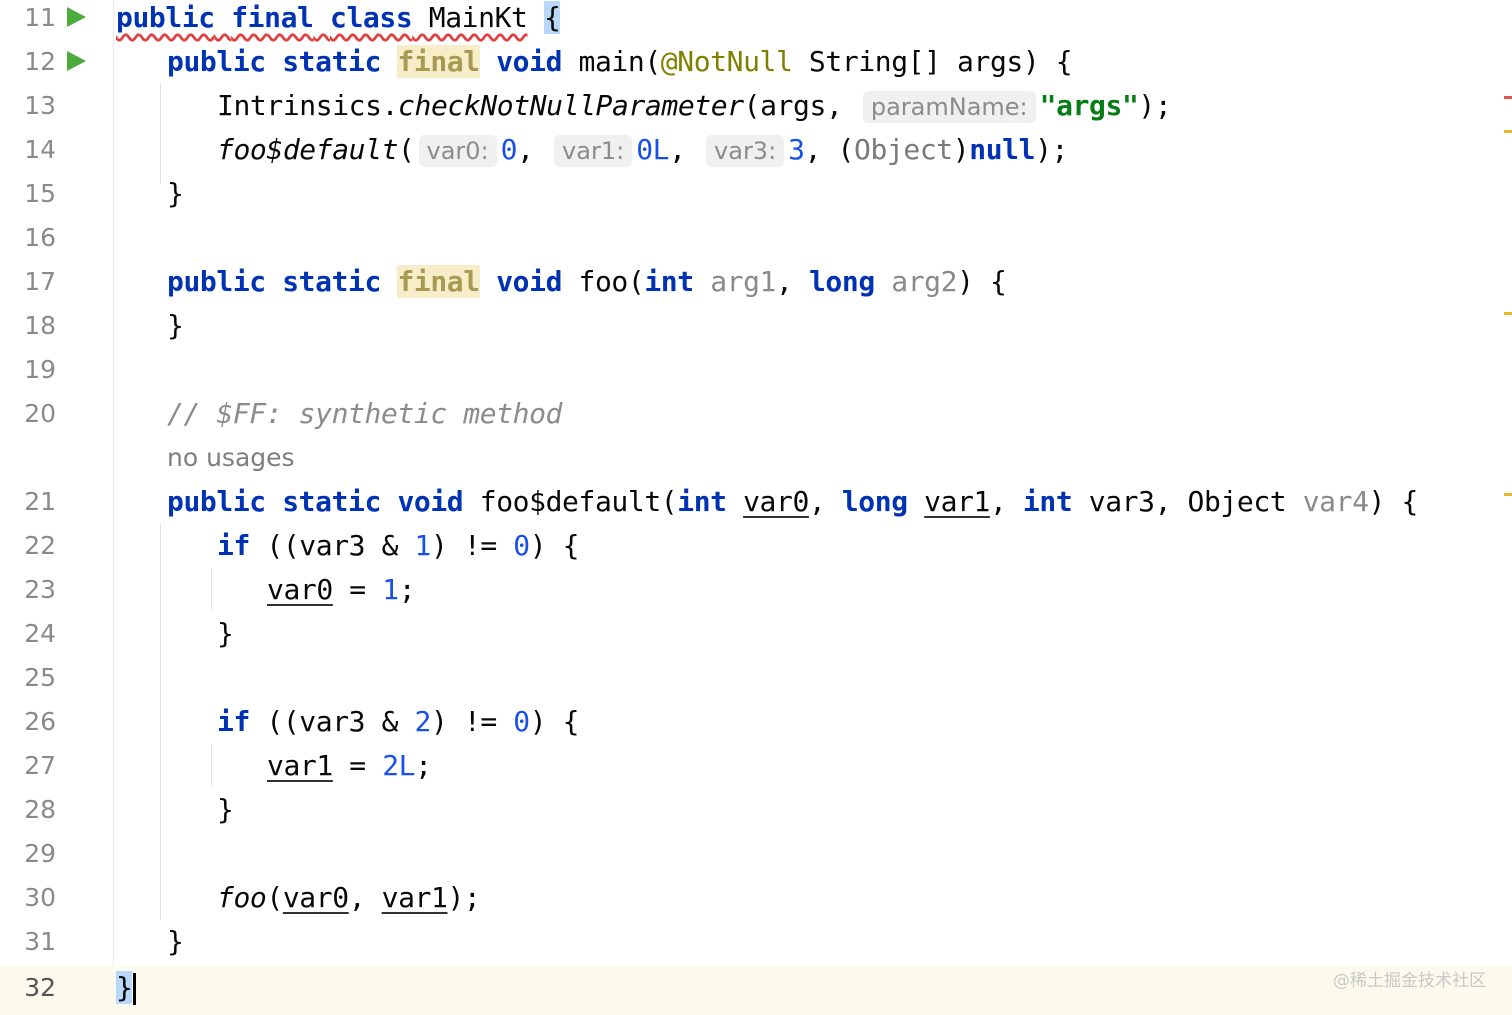 The height and width of the screenshot is (1015, 1512). Describe the element at coordinates (745, 151) in the screenshot. I see `inlay-hint: var3:` at that location.